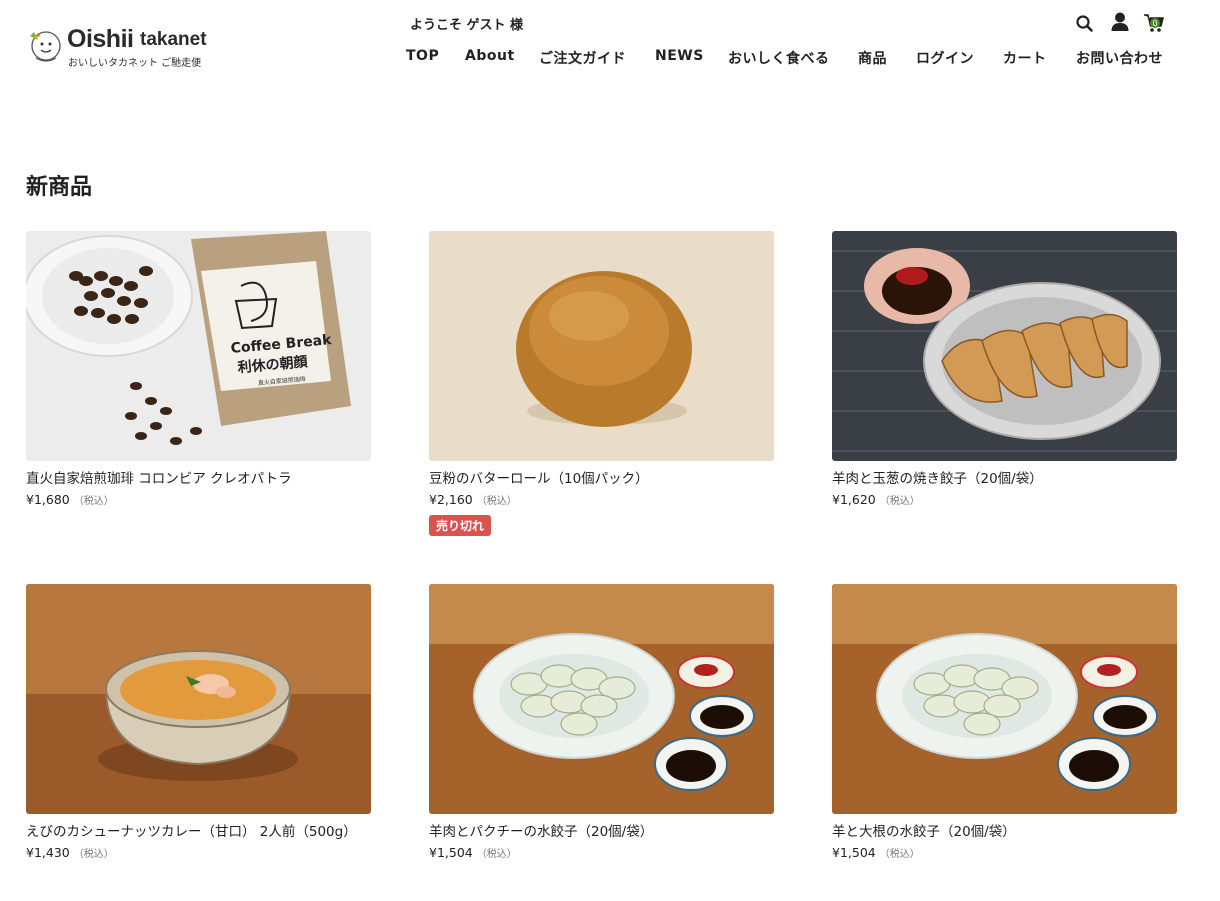 Image resolution: width=1220 pixels, height=901 pixels. Describe the element at coordinates (198, 346) in the screenshot. I see `product-image: Coffee Break 利休の朝顔 直火自家焙煎珈琲` at that location.